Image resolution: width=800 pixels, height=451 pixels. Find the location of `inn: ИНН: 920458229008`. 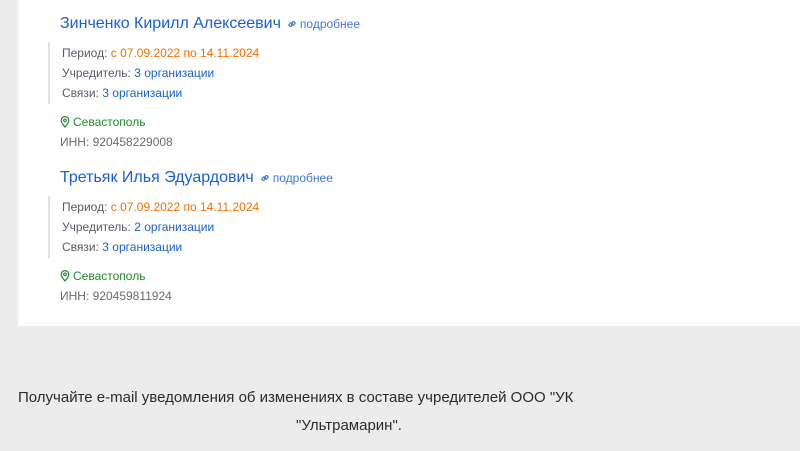

inn: ИНН: 920458229008 is located at coordinates (116, 142).